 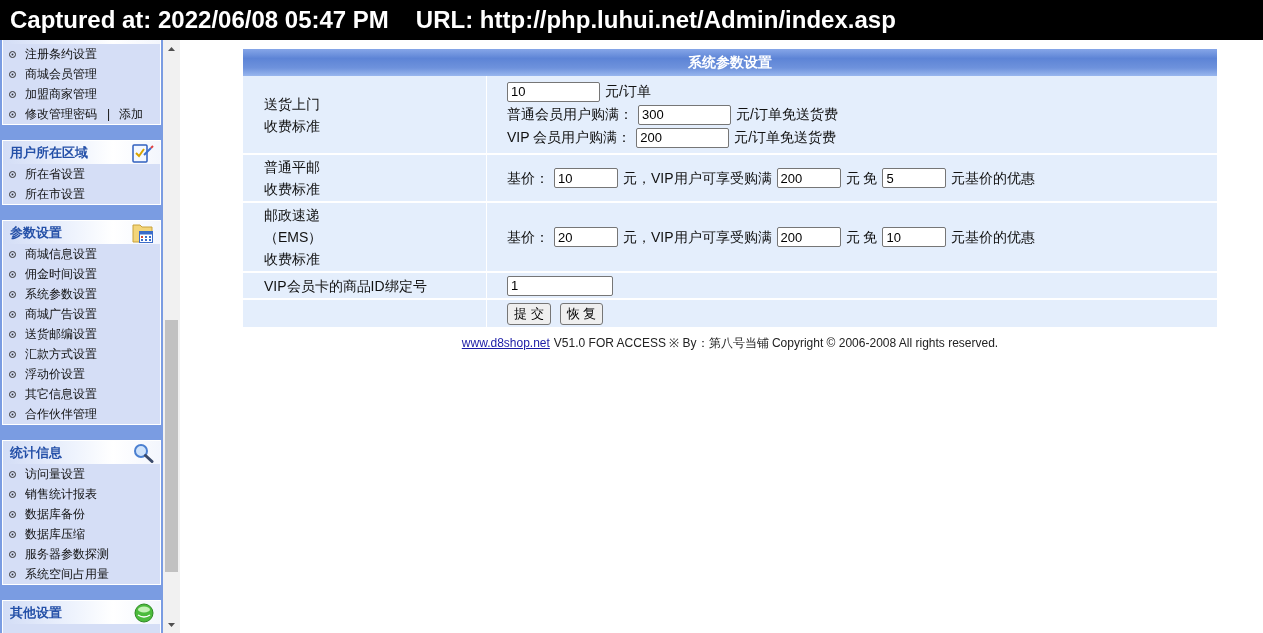 I want to click on sidebar-link: 商城信息设置, so click(x=61, y=254).